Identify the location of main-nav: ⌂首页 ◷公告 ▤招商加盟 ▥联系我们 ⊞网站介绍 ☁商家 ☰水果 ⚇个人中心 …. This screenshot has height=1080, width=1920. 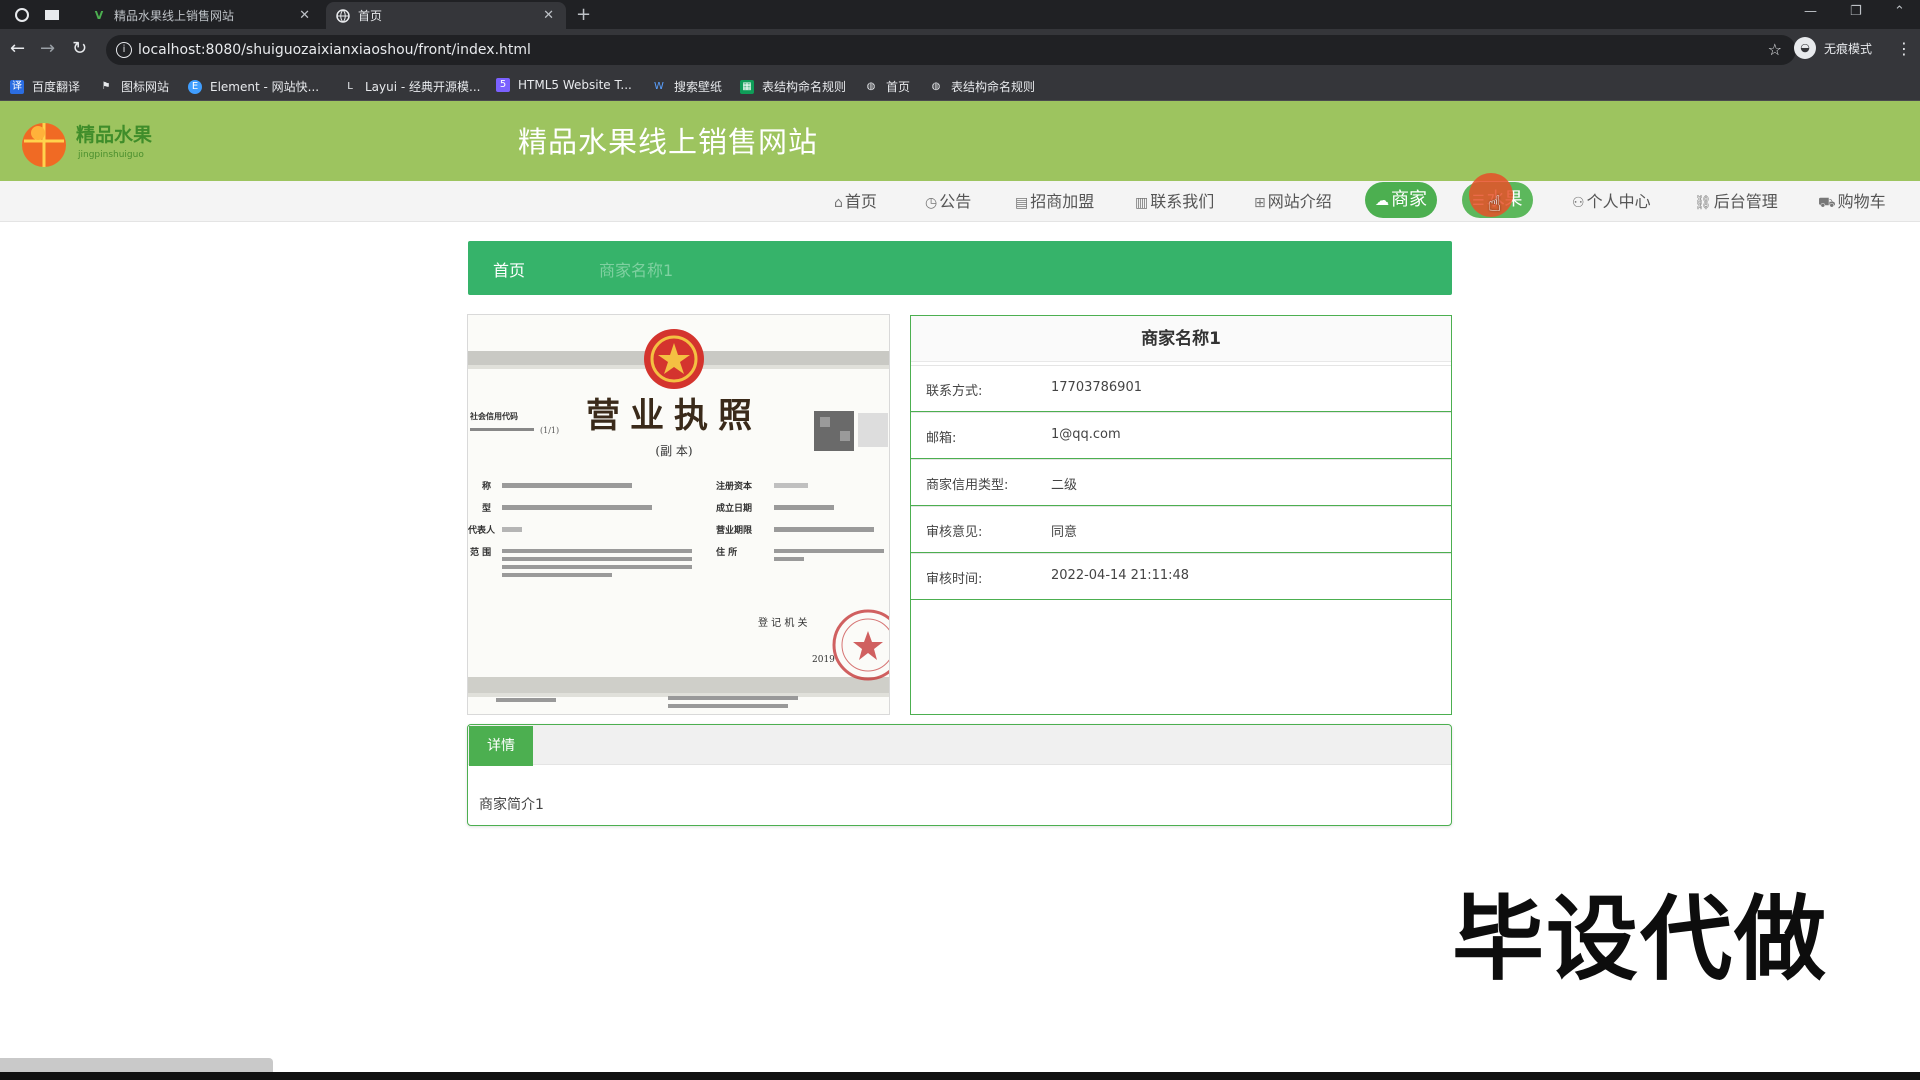
(960, 201).